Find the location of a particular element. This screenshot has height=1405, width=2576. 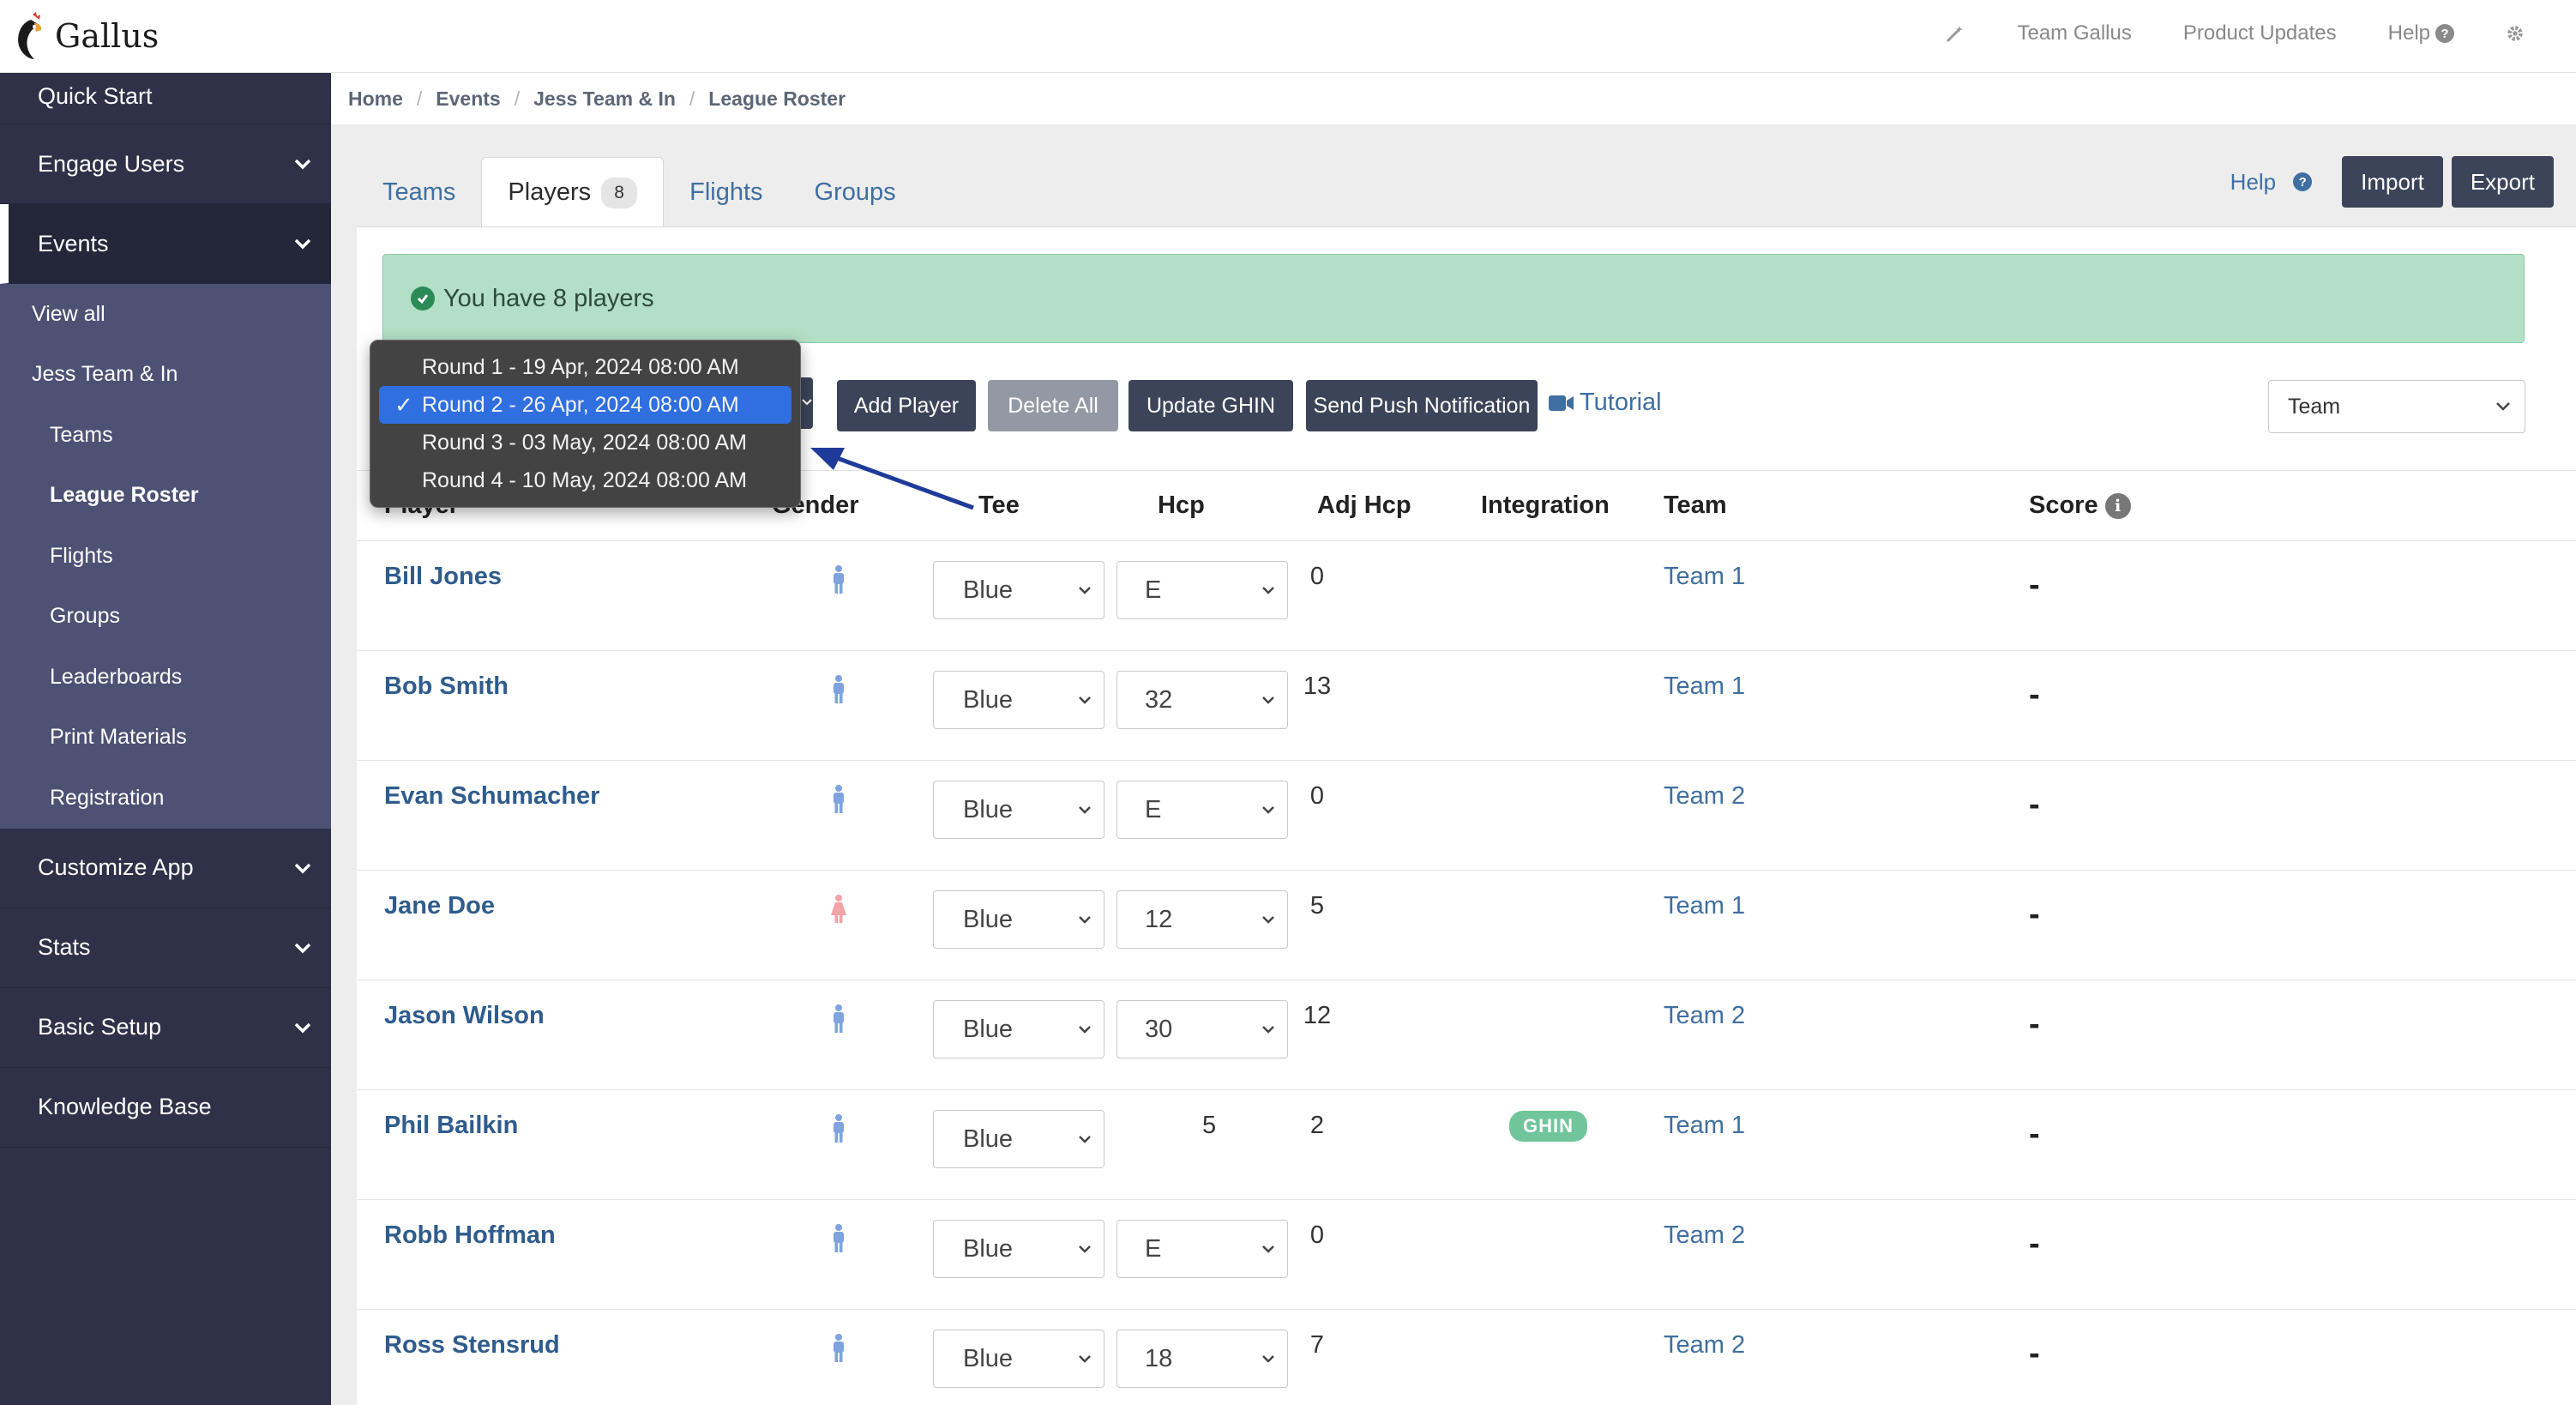

header-integration: Integration is located at coordinates (1545, 505).